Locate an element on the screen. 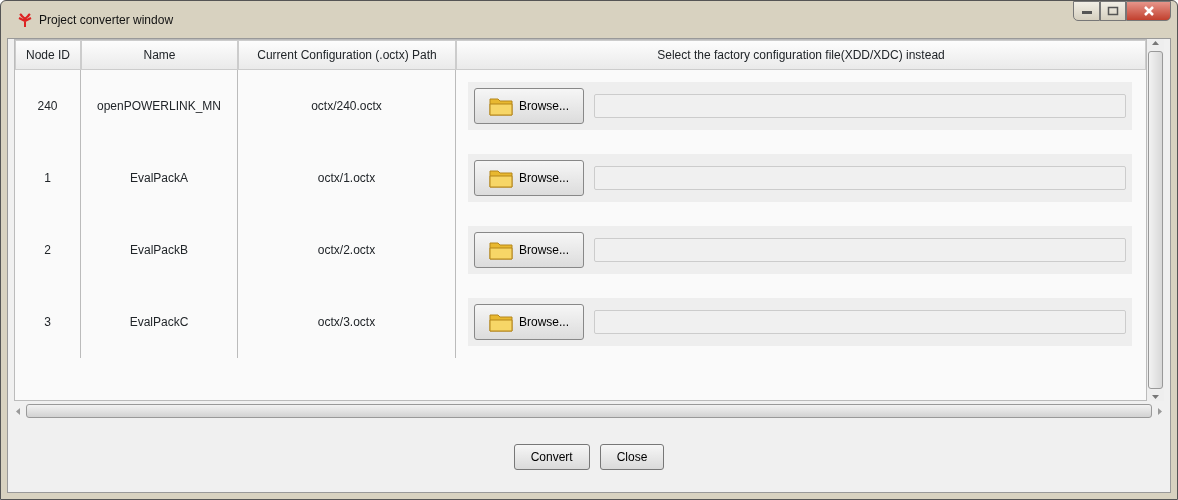  column-header: Current Configuration (.octx) Path is located at coordinates (347, 55).